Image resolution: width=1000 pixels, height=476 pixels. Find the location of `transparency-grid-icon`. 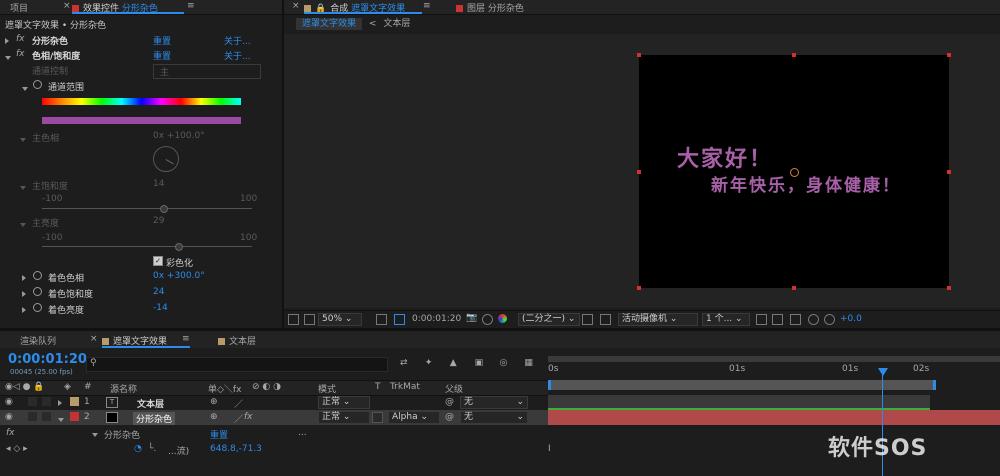

transparency-grid-icon is located at coordinates (605, 319).